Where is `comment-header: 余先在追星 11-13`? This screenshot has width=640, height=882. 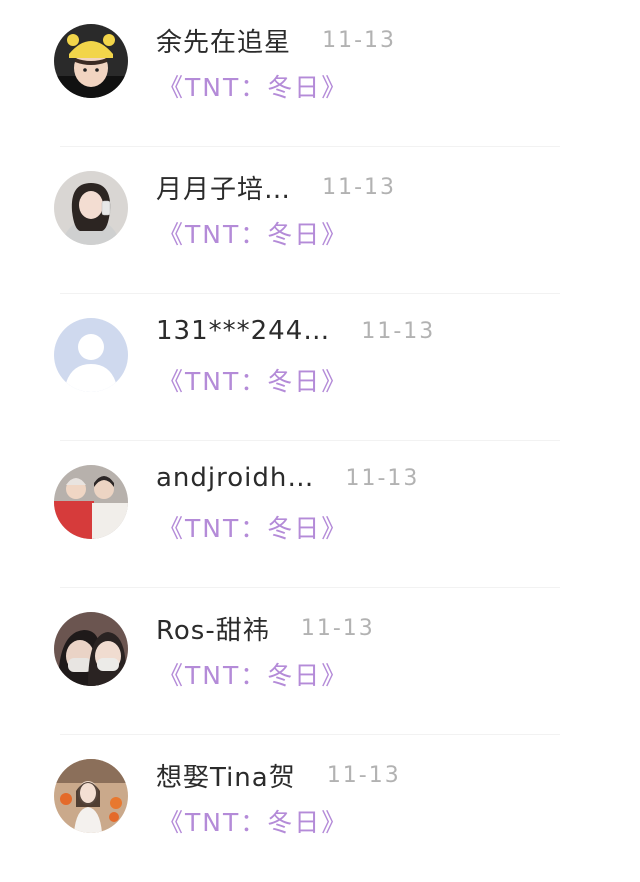
comment-header: 余先在追星 11-13 is located at coordinates (276, 40).